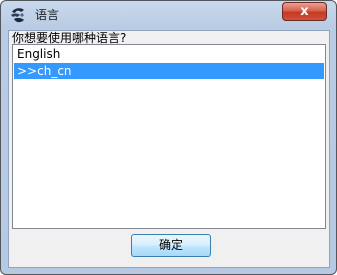 Image resolution: width=337 pixels, height=275 pixels. I want to click on list-item-ch-cn: >>ch_cn, so click(169, 71).